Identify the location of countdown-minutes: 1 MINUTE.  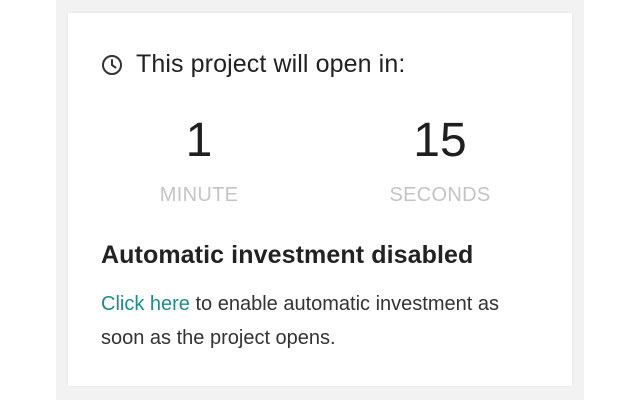
(199, 160).